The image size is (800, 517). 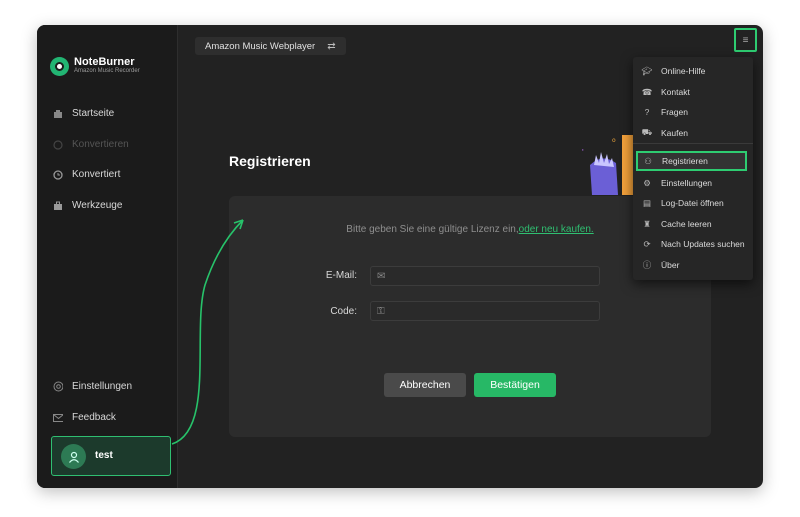 What do you see at coordinates (93, 113) in the screenshot?
I see `sidebar-item-label: Startseite` at bounding box center [93, 113].